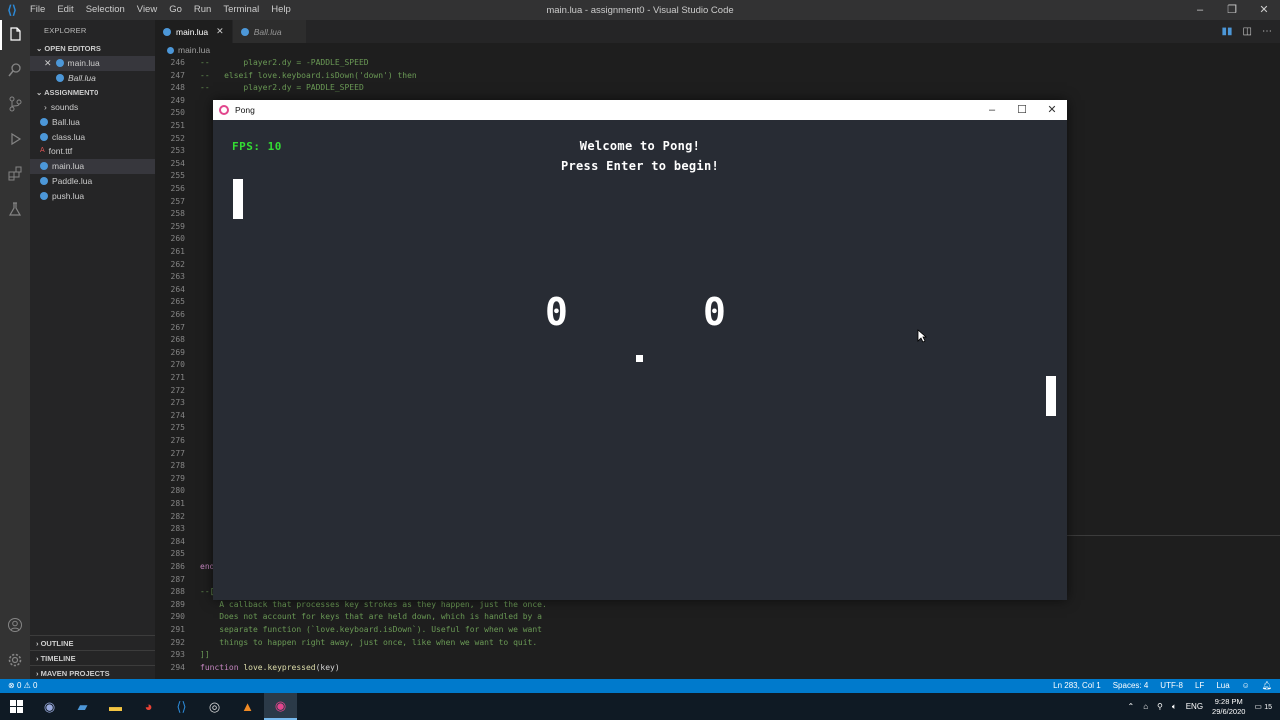 The width and height of the screenshot is (1280, 720). What do you see at coordinates (177, 377) in the screenshot?
I see `line-number: 271` at bounding box center [177, 377].